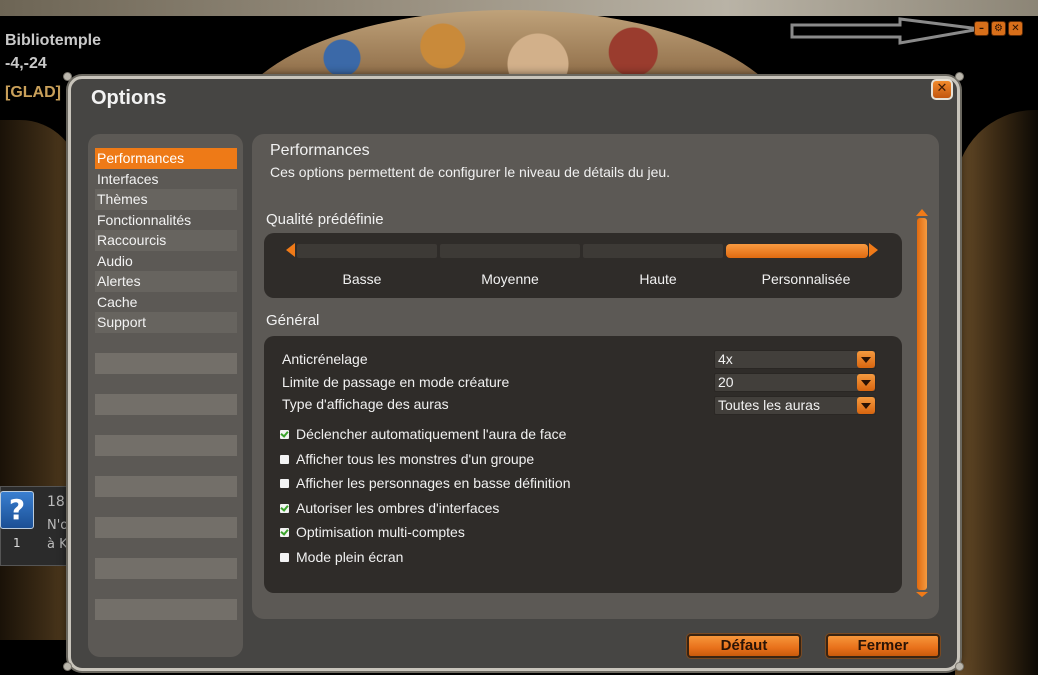 The height and width of the screenshot is (675, 1038). Describe the element at coordinates (996, 392) in the screenshot. I see `game-scene-right` at that location.